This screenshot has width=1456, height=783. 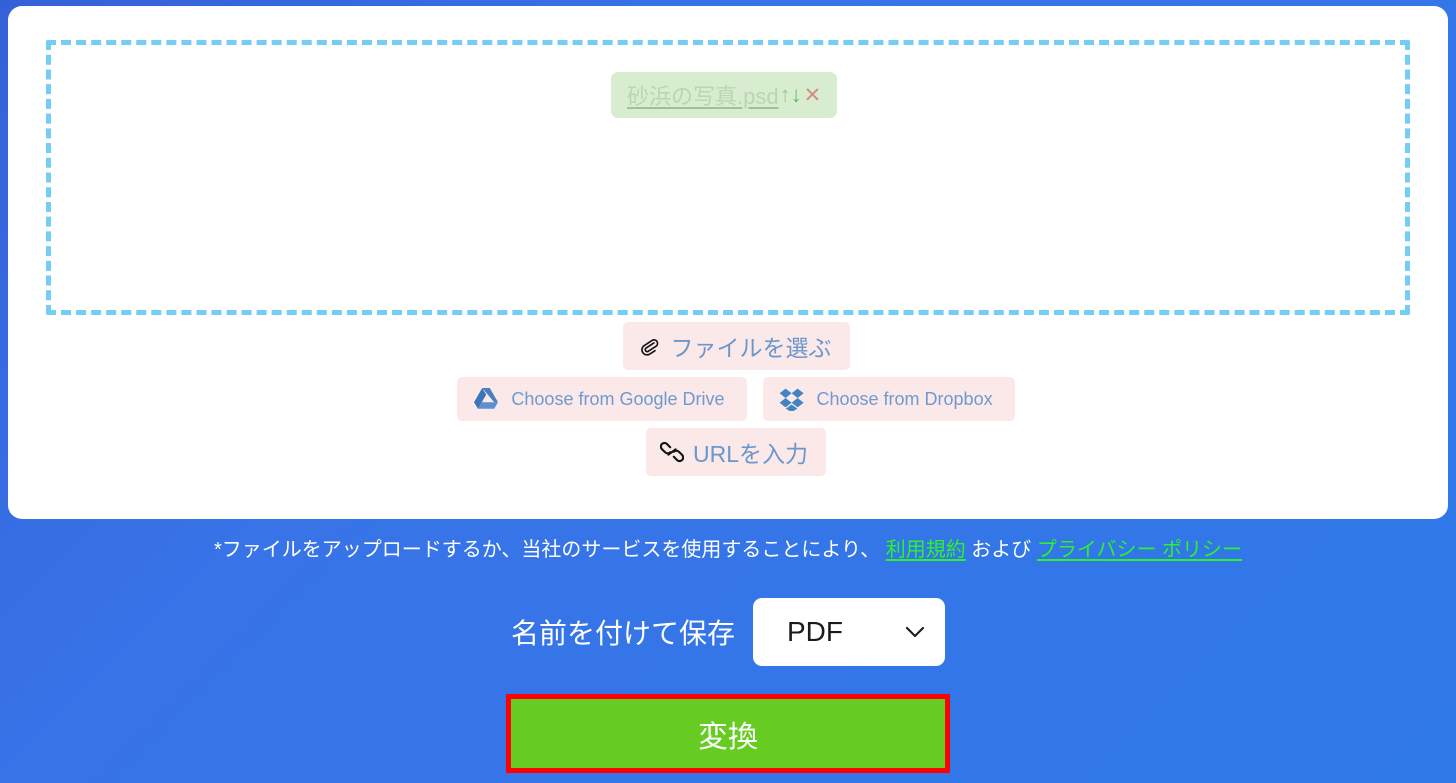 I want to click on dropbox-label: Choose from Dropbox, so click(x=904, y=398).